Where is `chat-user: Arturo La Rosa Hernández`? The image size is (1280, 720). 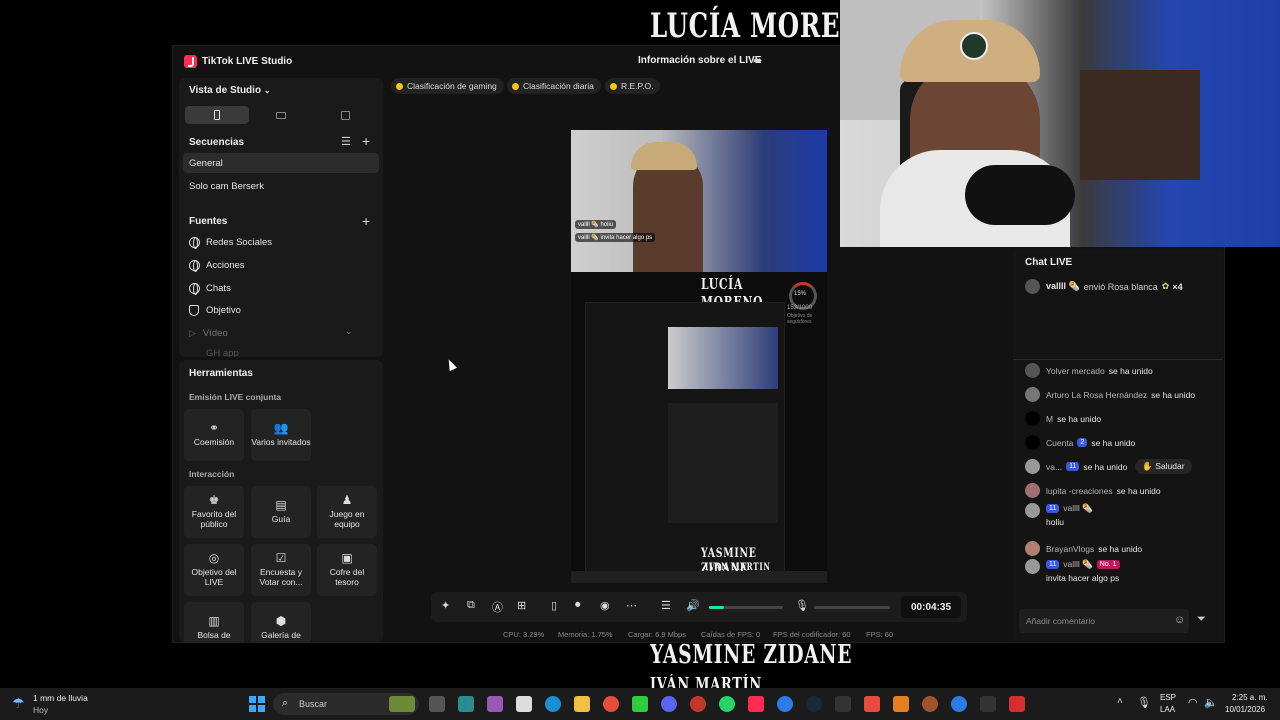 chat-user: Arturo La Rosa Hernández is located at coordinates (1096, 395).